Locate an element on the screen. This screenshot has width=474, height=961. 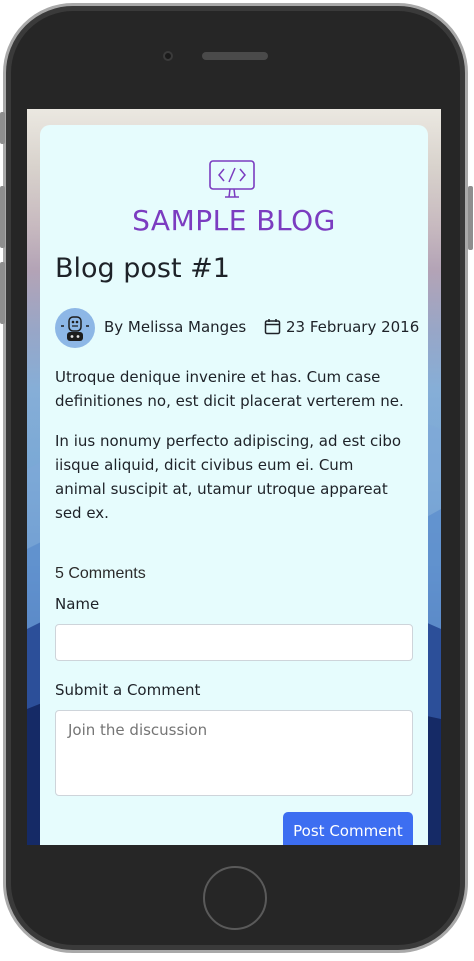
calendar-icon is located at coordinates (272, 327).